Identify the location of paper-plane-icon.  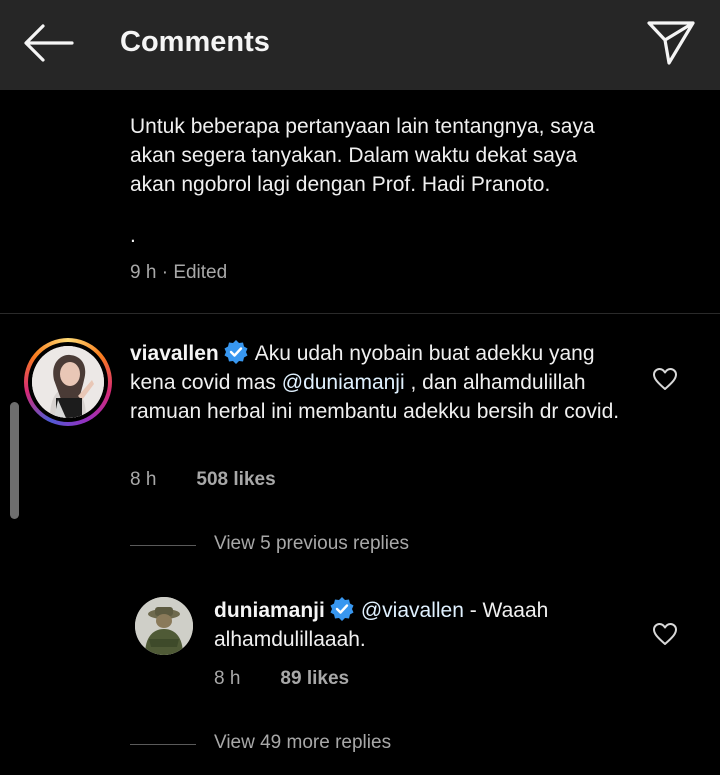
(671, 43).